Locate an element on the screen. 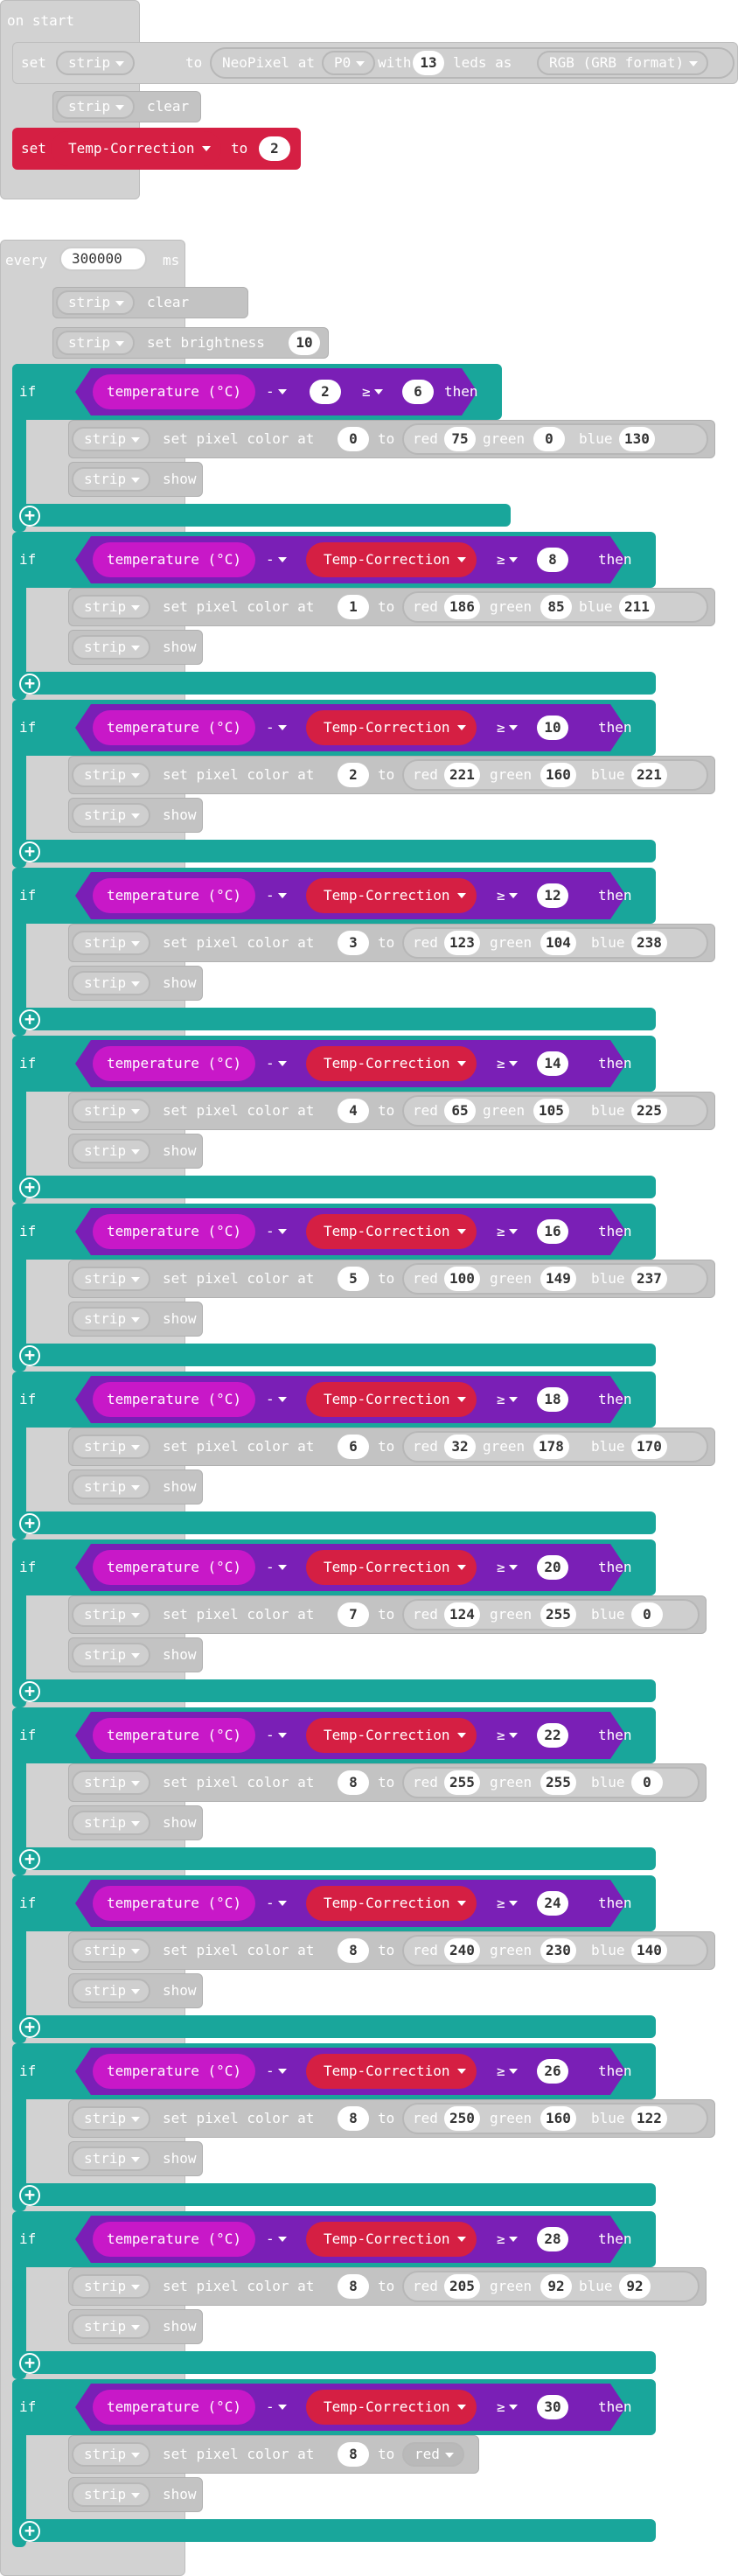 This screenshot has width=738, height=2576. red-value-input: 221 is located at coordinates (462, 775).